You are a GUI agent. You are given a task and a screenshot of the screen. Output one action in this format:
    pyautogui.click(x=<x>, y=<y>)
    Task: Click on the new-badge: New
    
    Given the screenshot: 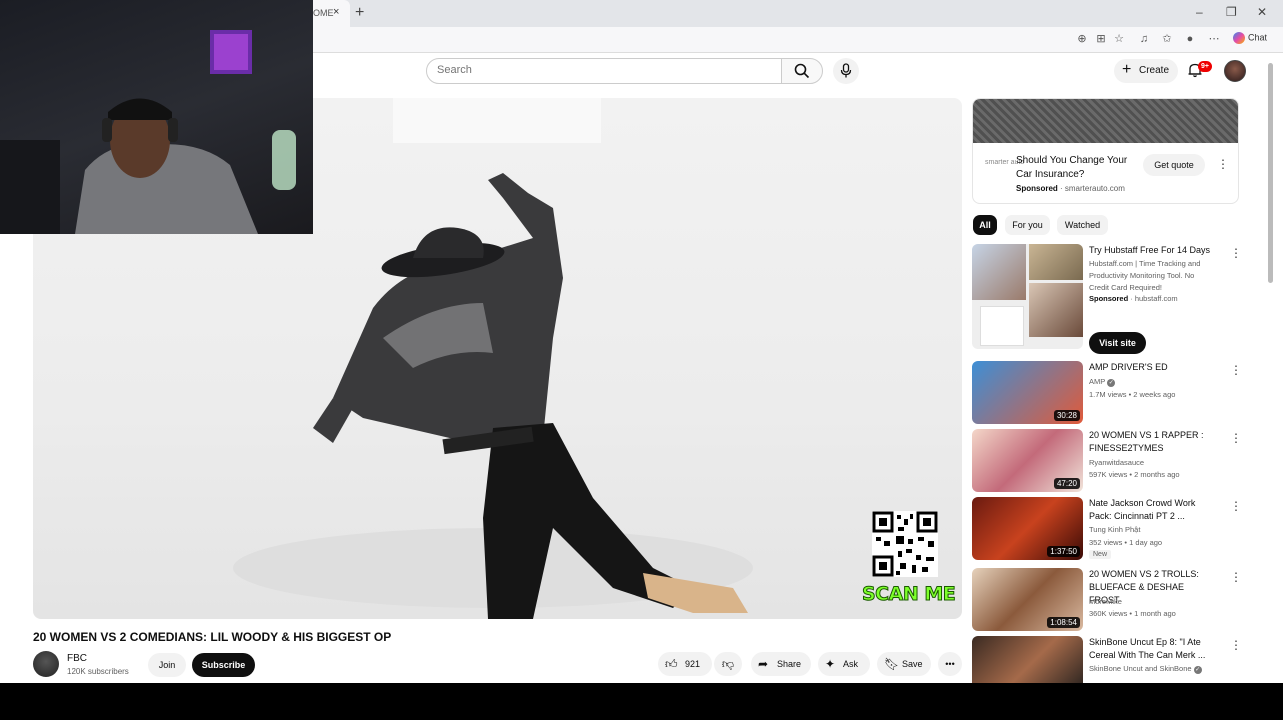 What is the action you would take?
    pyautogui.click(x=1100, y=554)
    